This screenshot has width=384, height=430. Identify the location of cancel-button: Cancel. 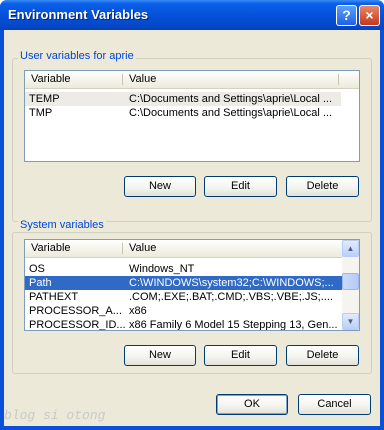
(334, 404).